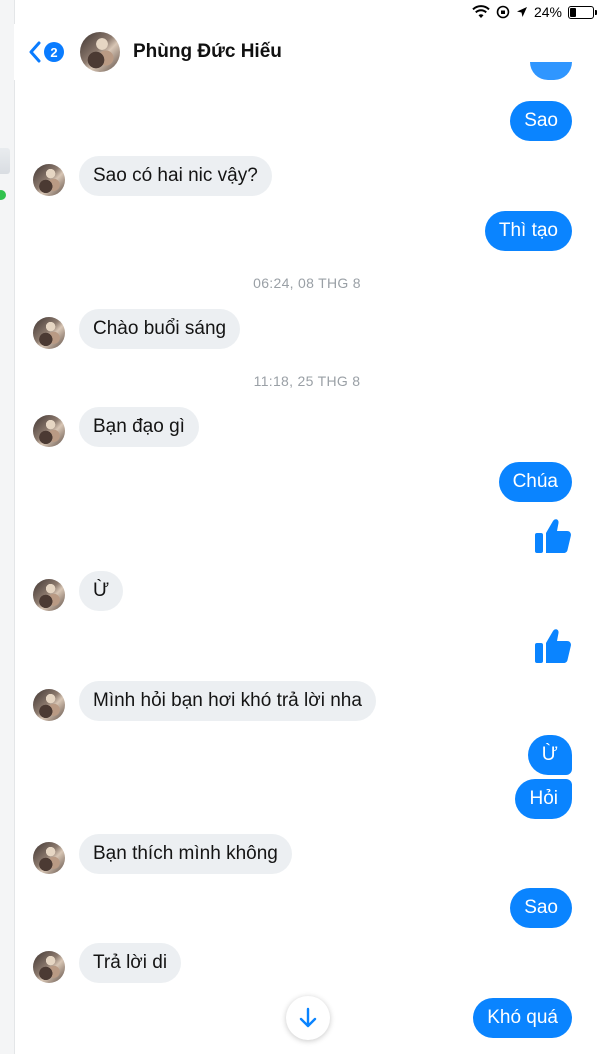 This screenshot has height=1054, width=600. Describe the element at coordinates (547, 12) in the screenshot. I see `battery-percent: 24%` at that location.